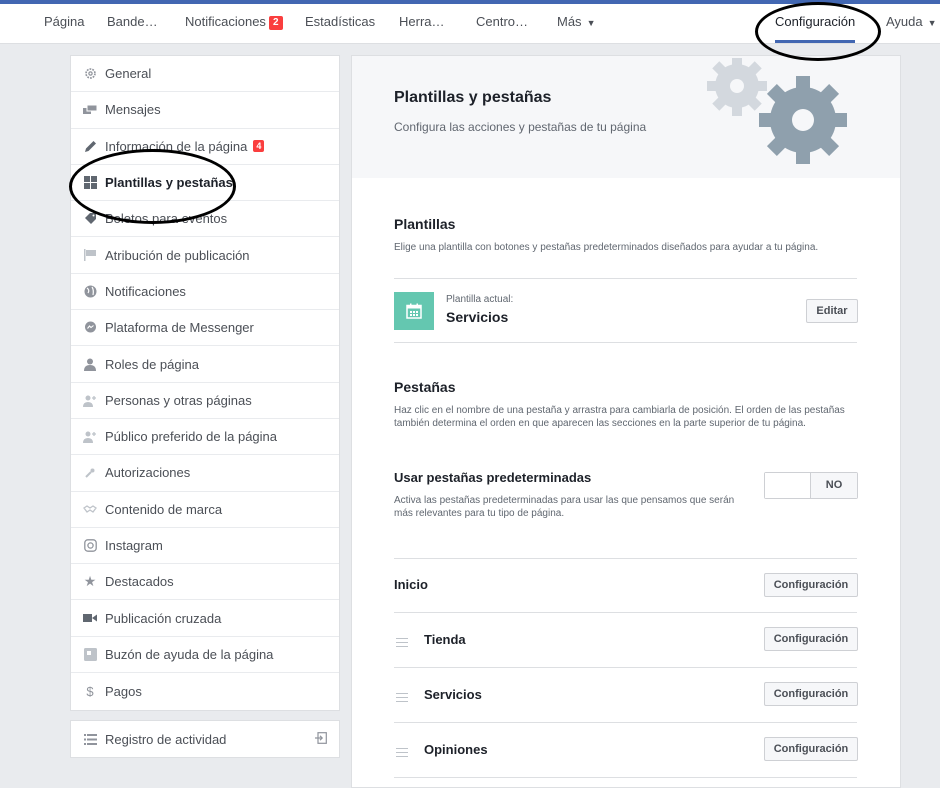 The image size is (940, 788). I want to click on sidebar-item-preferred-audience: Público preferido de la página, so click(205, 437).